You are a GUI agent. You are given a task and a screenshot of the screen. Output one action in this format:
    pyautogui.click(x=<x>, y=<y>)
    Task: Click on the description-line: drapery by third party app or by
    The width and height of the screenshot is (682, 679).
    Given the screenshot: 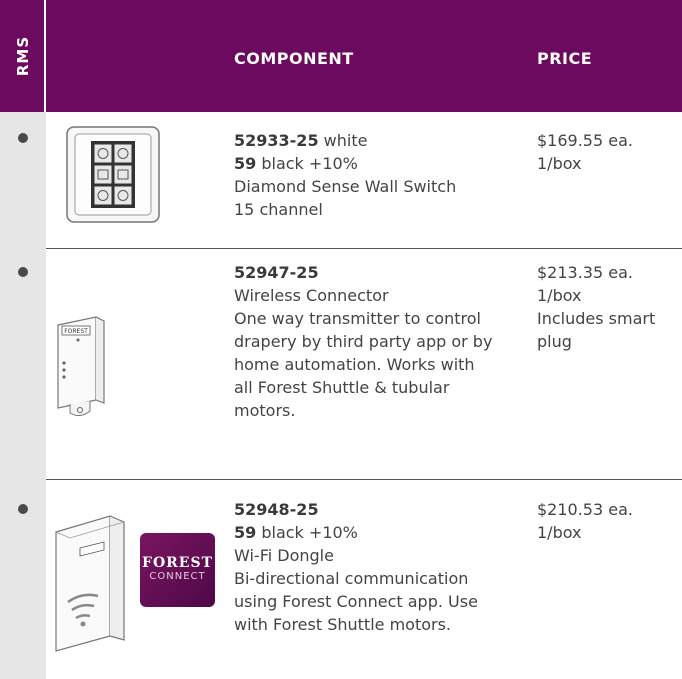 What is the action you would take?
    pyautogui.click(x=363, y=341)
    